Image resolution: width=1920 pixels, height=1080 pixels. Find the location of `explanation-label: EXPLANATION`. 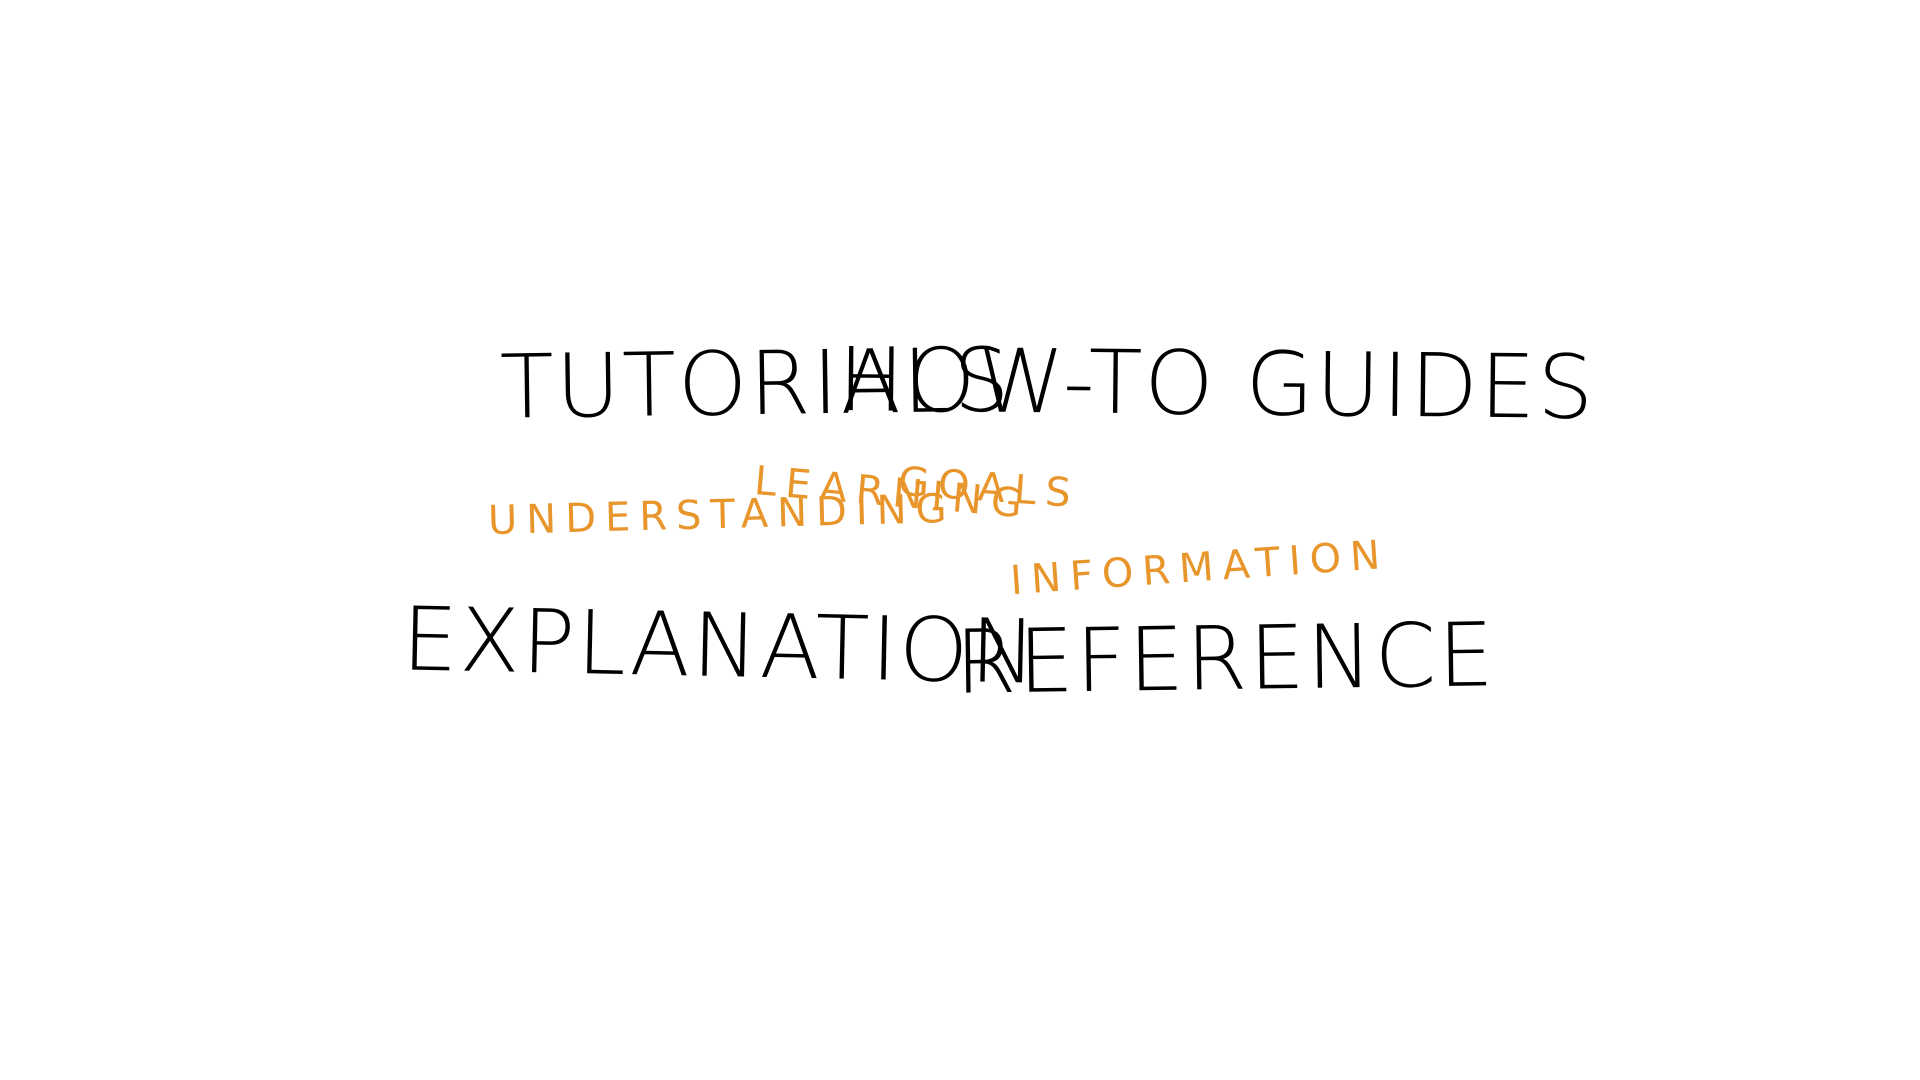

explanation-label: EXPLANATION is located at coordinates (720, 645).